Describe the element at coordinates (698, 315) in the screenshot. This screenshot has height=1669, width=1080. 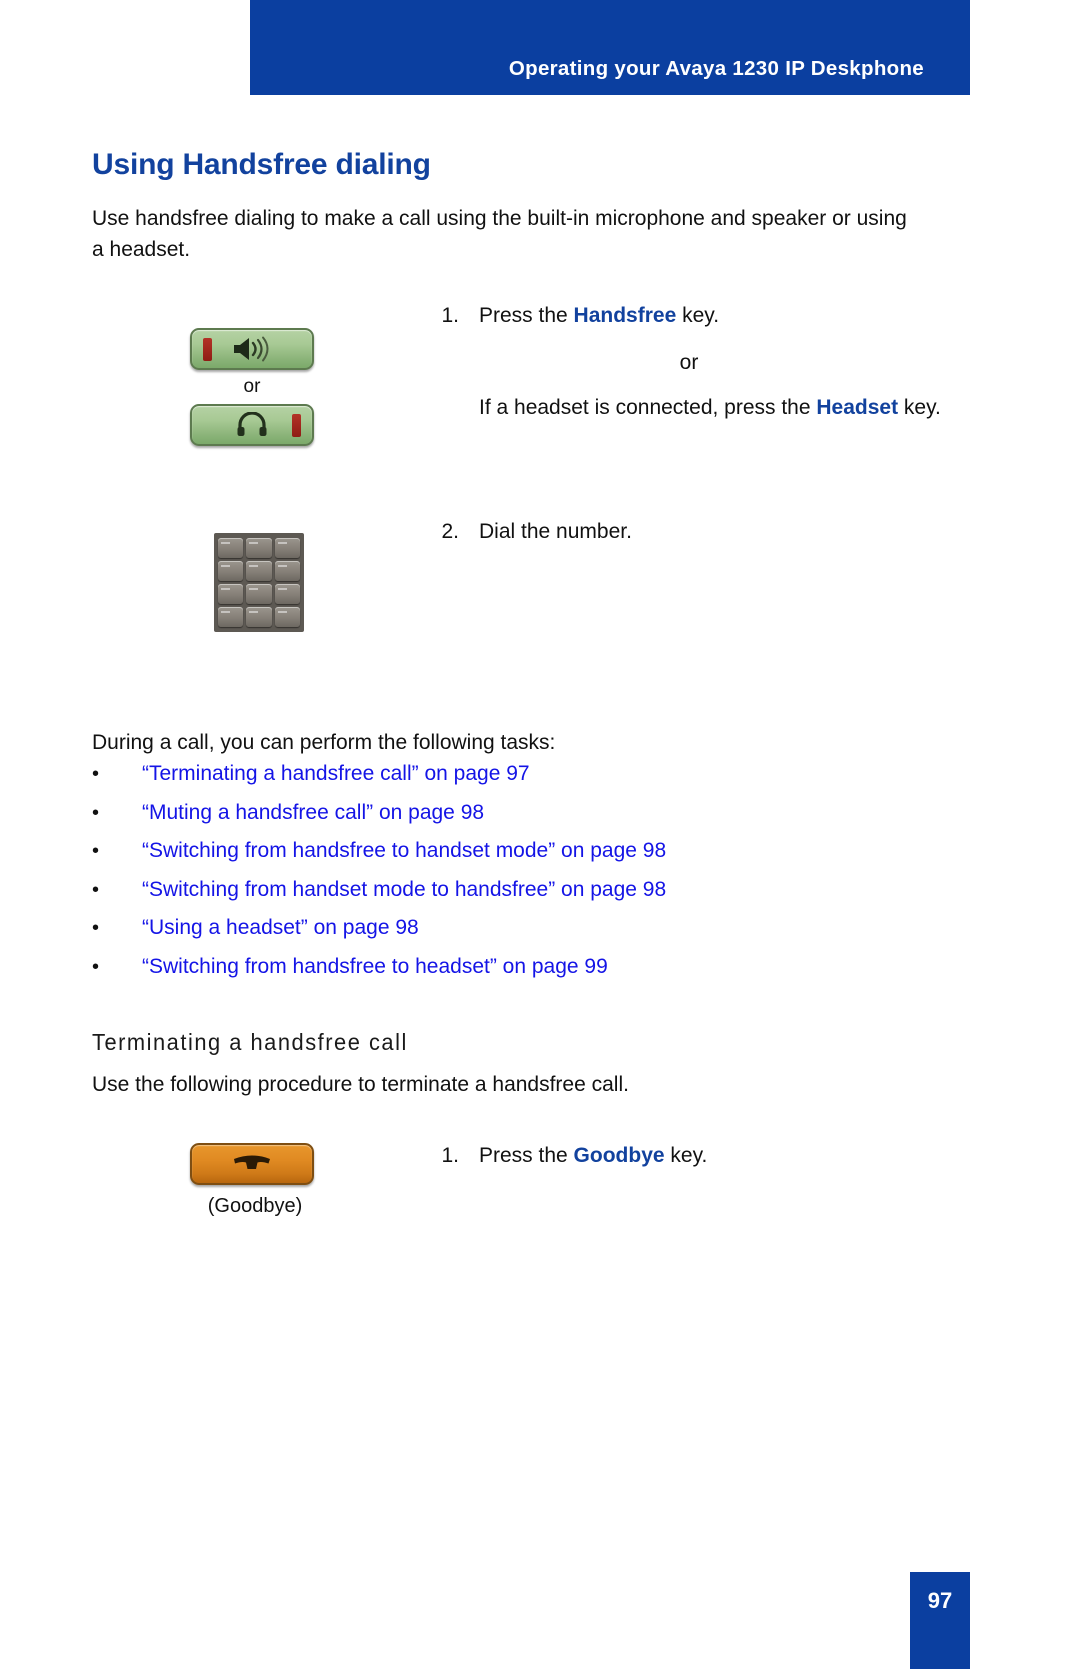
I see `step-1-text-after: key.` at that location.